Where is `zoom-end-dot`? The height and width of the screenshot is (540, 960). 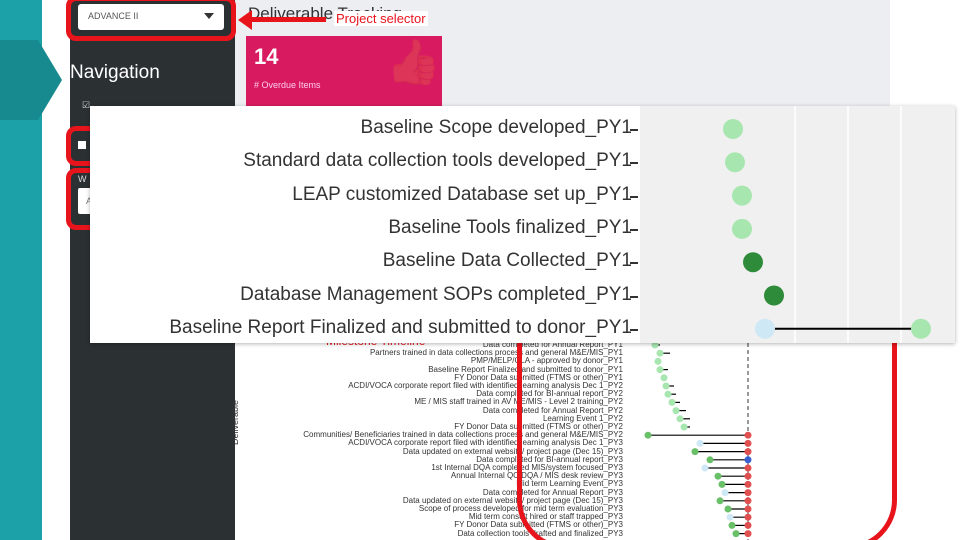
zoom-end-dot is located at coordinates (921, 328).